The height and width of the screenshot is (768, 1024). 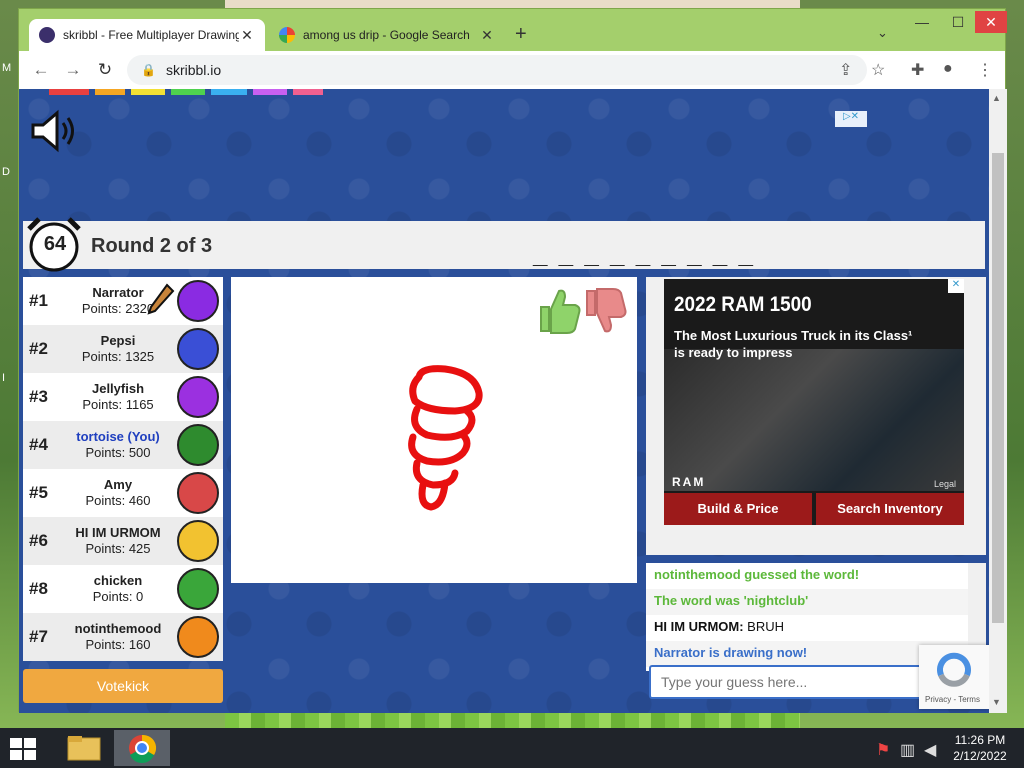 What do you see at coordinates (118, 596) in the screenshot?
I see `player-points: Points: 0` at bounding box center [118, 596].